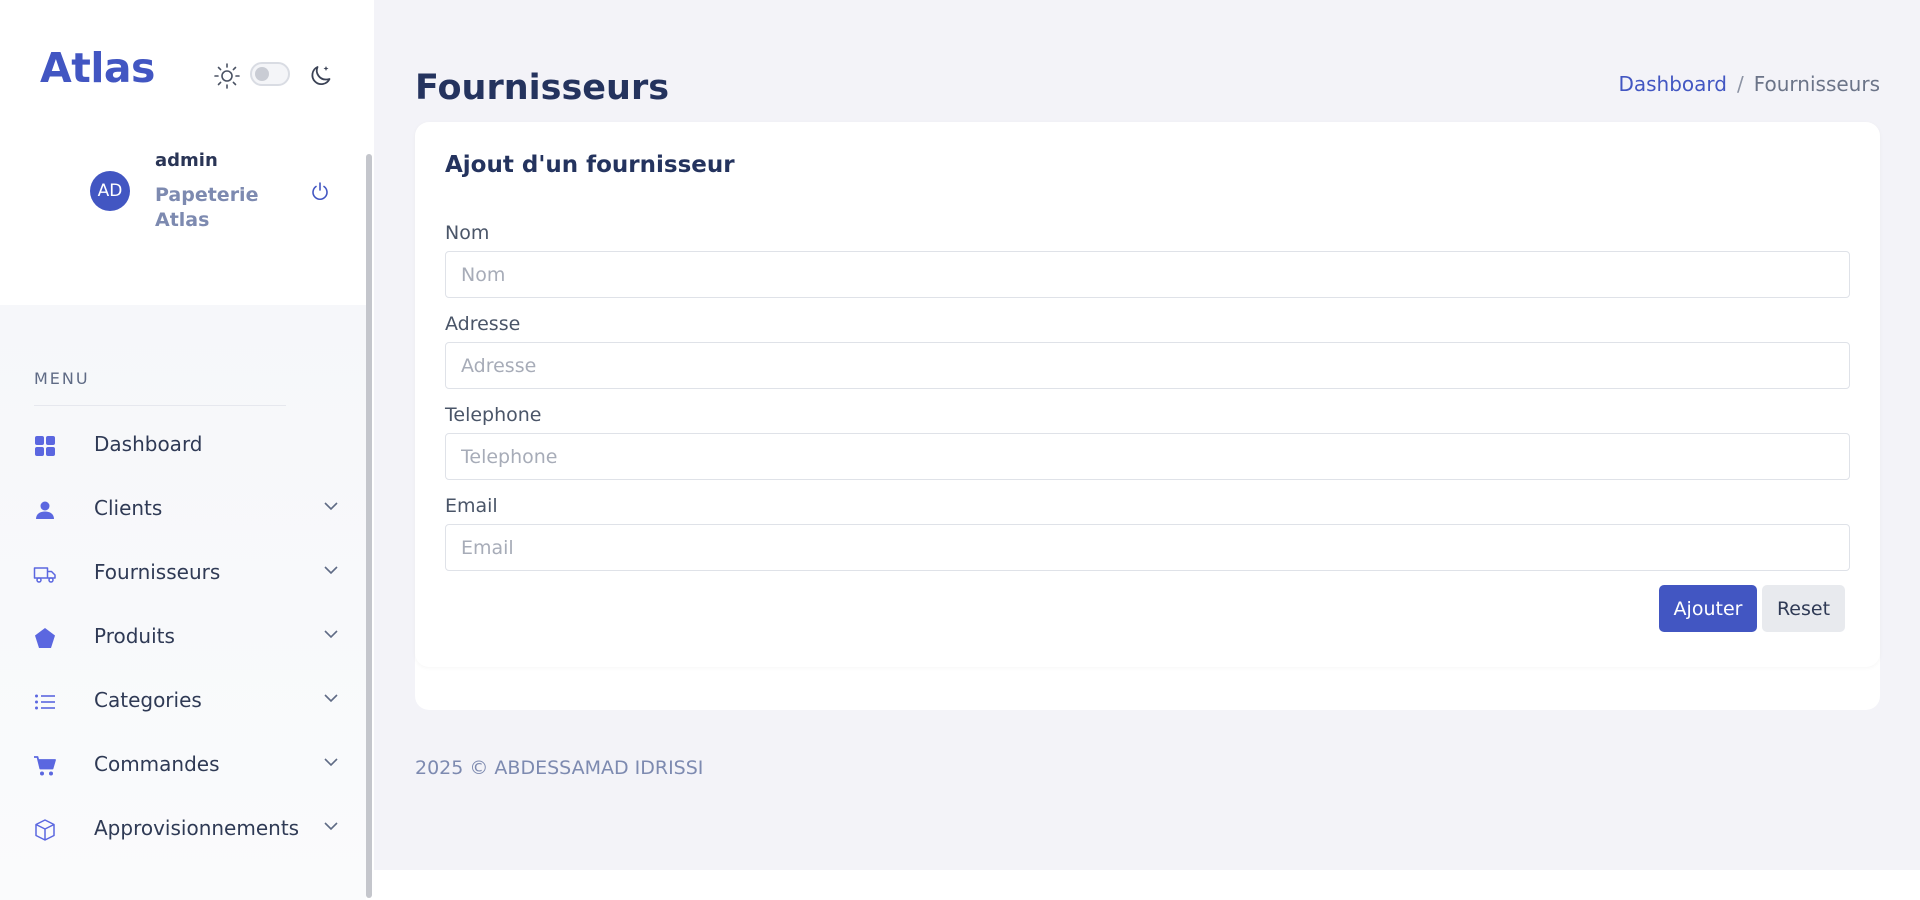 The height and width of the screenshot is (900, 1920). I want to click on theme-toggle, so click(270, 74).